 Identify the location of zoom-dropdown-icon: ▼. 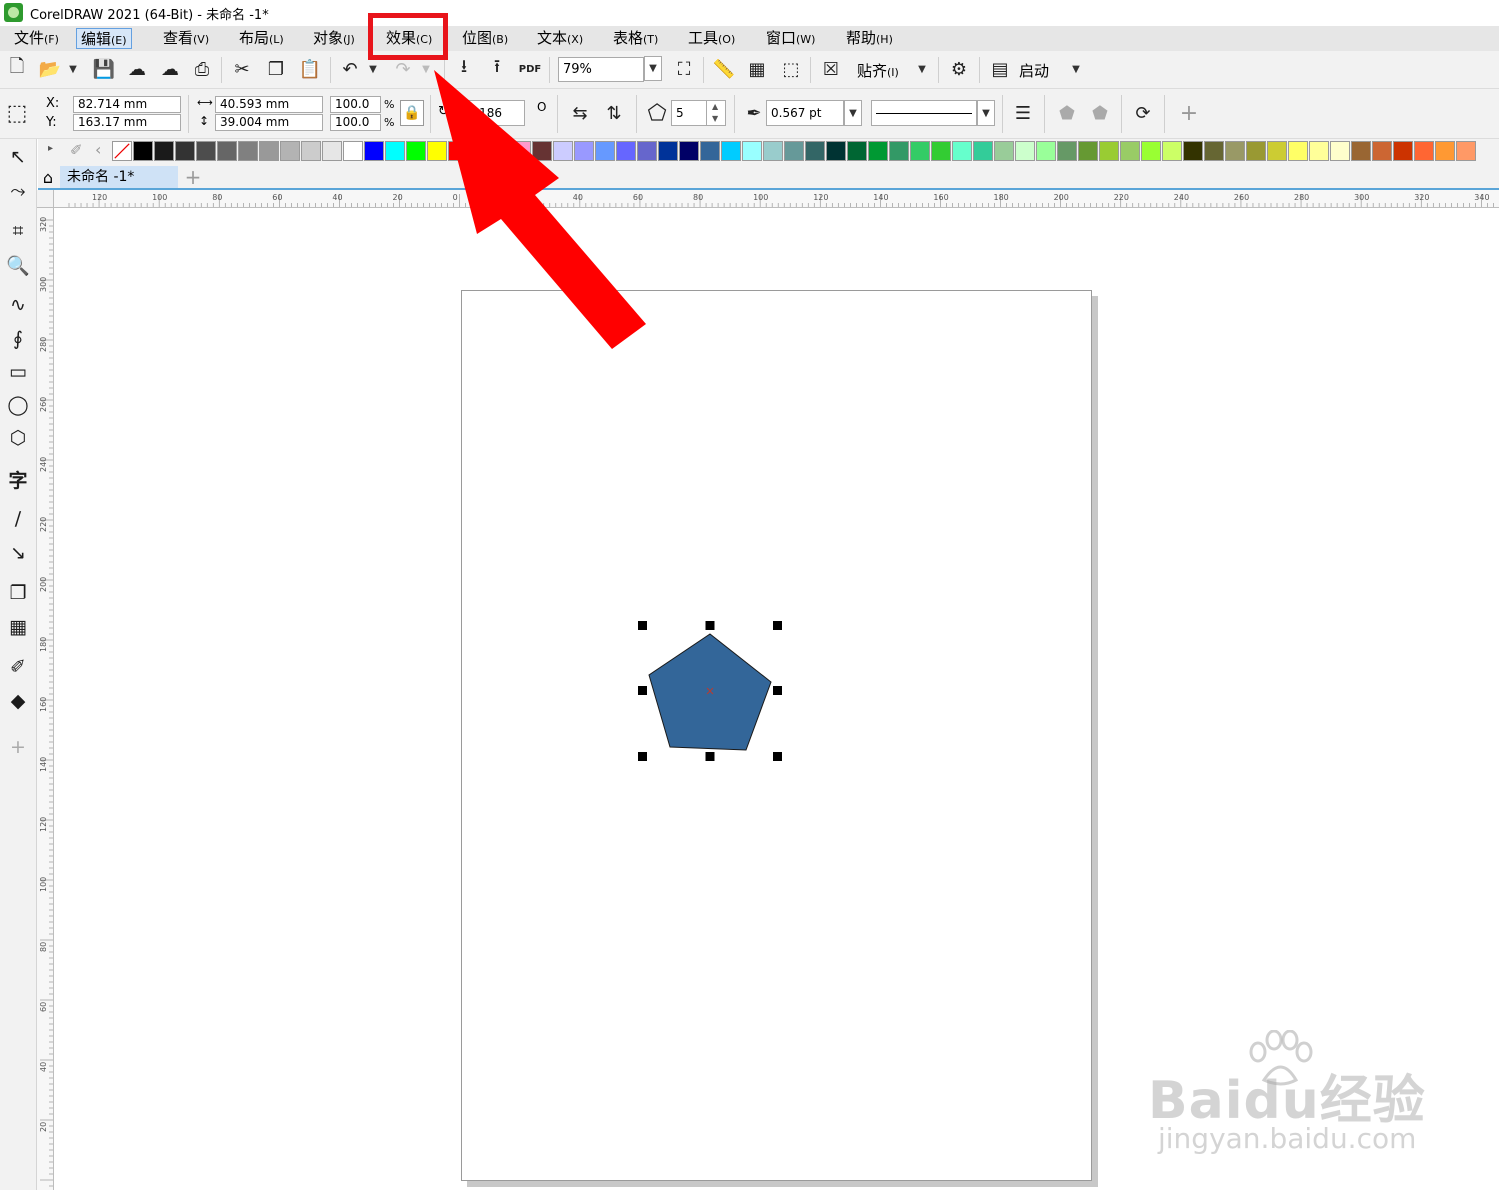
(653, 68).